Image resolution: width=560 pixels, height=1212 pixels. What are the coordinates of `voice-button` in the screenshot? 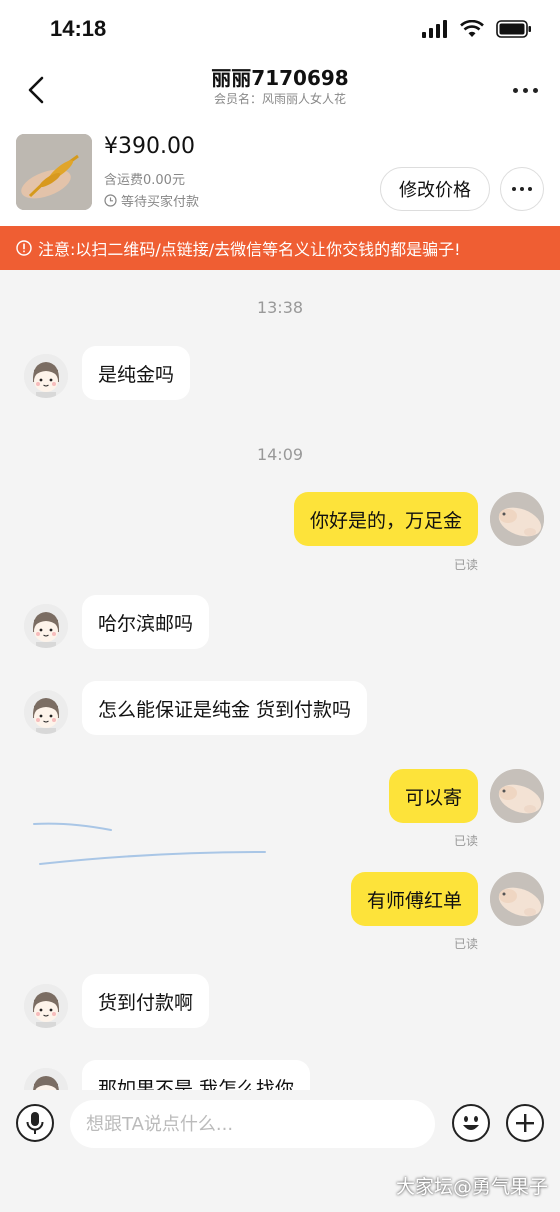 It's located at (35, 1123).